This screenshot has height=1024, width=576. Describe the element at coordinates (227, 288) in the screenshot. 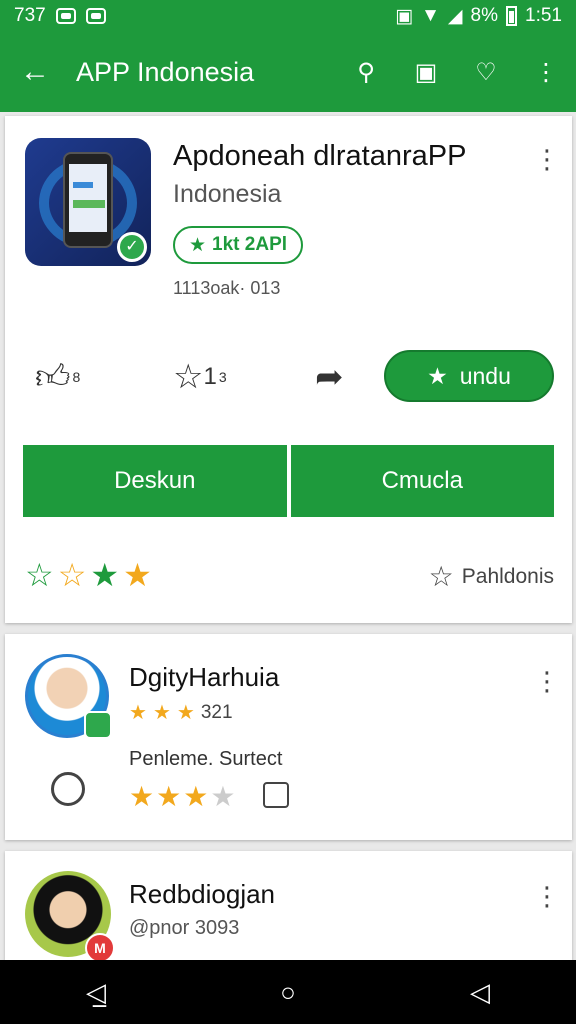

I see `downloads-info: 1113oak· 013` at that location.